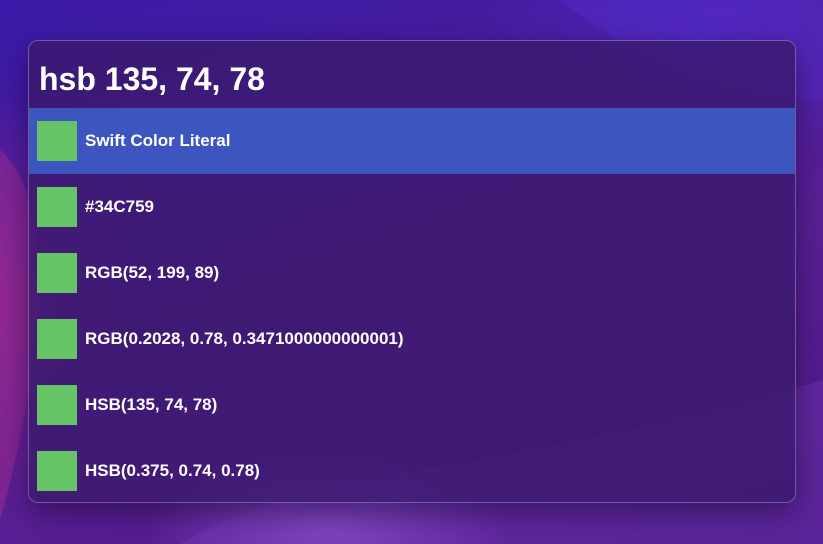  Describe the element at coordinates (412, 141) in the screenshot. I see `result-item-swift-color-literal: Swift Color Literal` at that location.